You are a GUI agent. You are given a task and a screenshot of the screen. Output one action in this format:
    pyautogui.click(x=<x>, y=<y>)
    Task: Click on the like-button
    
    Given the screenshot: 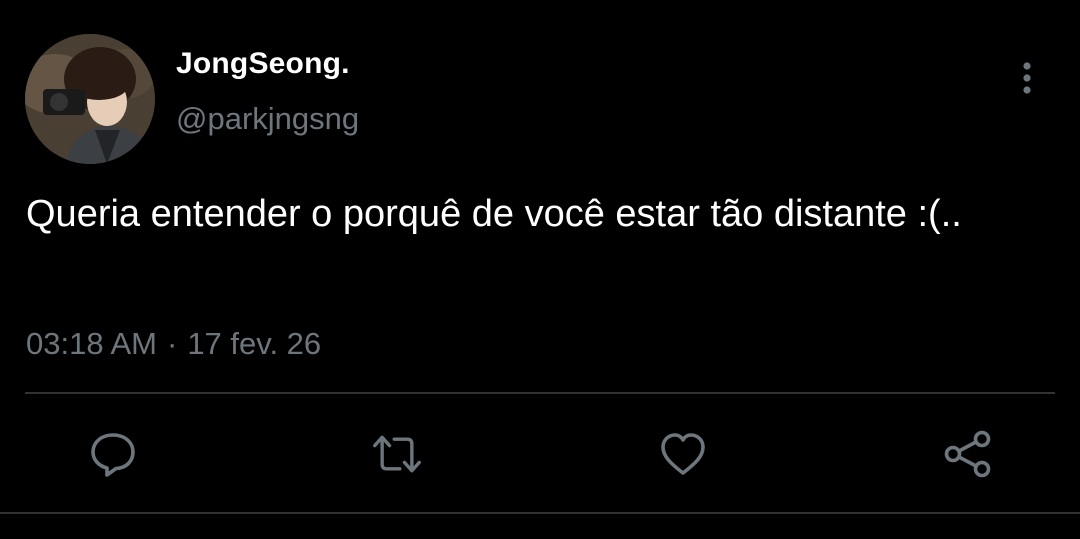 What is the action you would take?
    pyautogui.click(x=683, y=454)
    